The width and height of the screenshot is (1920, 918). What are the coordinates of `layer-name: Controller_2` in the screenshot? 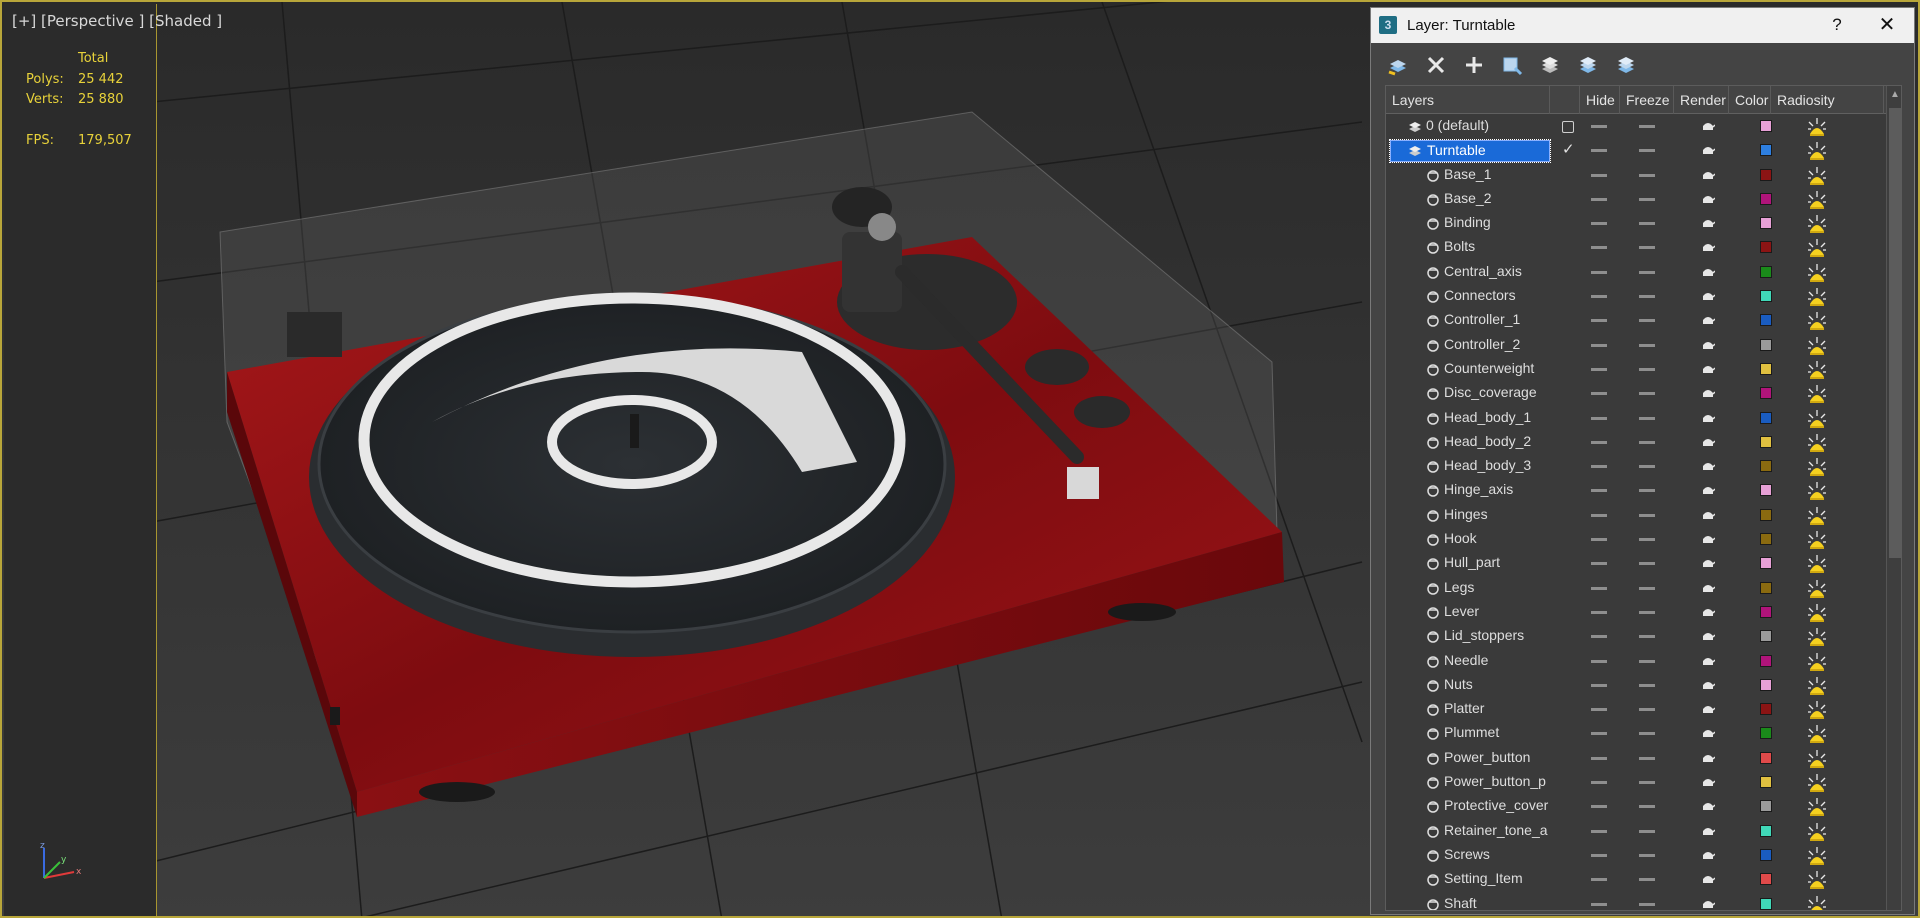 It's located at (1504, 344).